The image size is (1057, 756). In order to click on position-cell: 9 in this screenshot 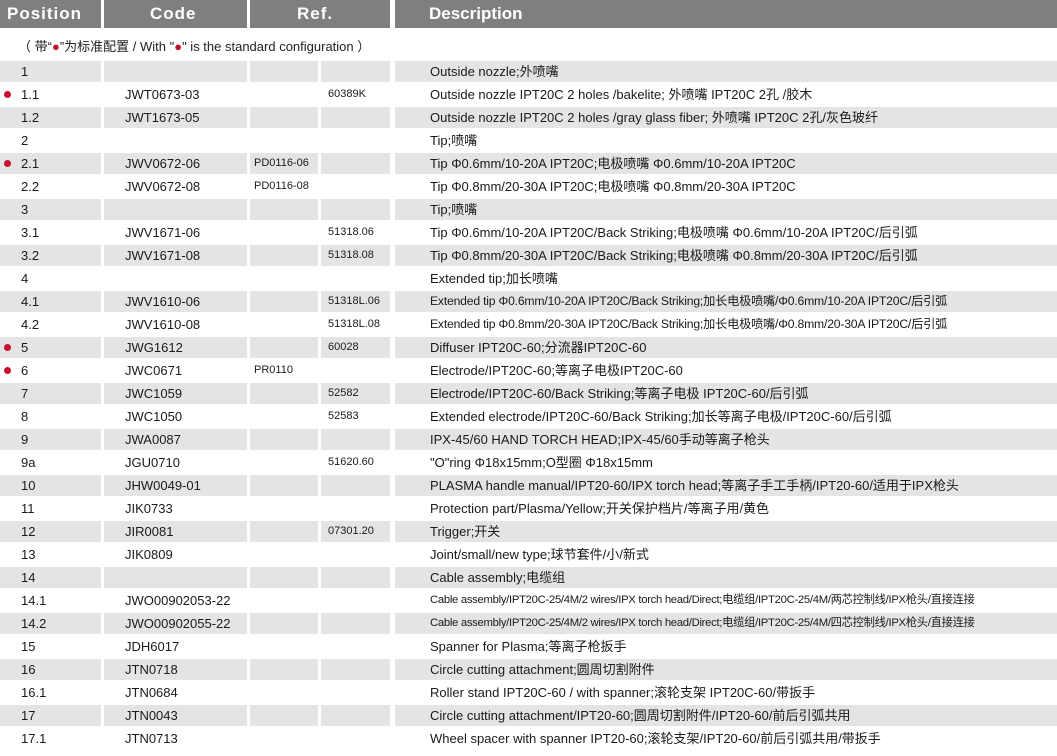, I will do `click(50, 439)`.